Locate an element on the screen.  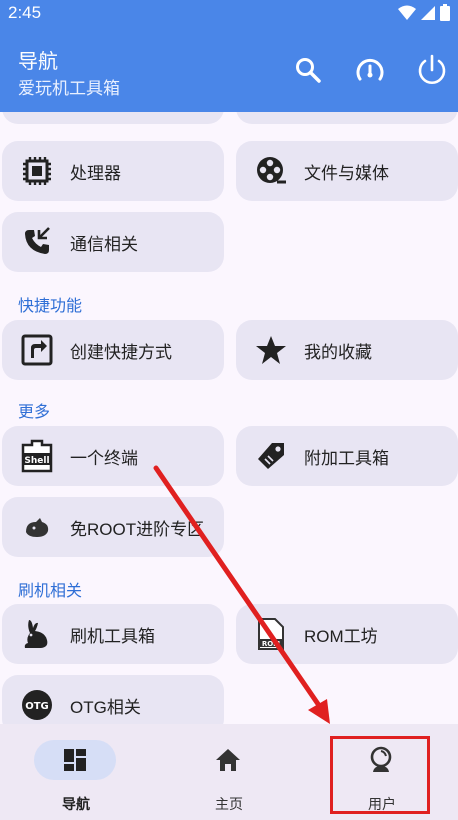
battery-icon is located at coordinates (445, 12).